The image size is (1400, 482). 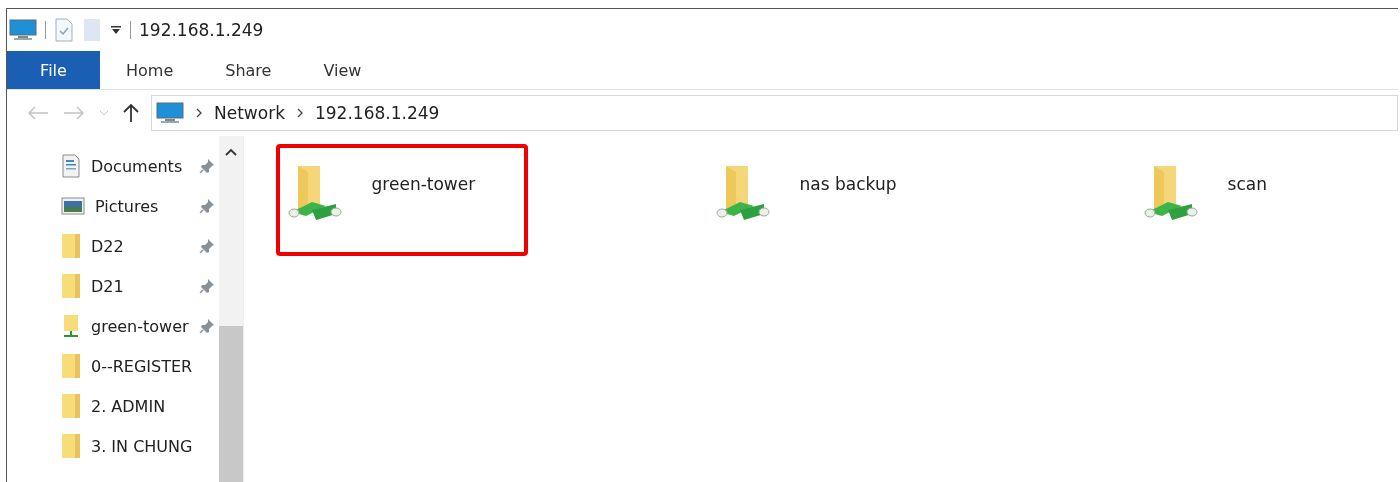 What do you see at coordinates (140, 166) in the screenshot?
I see `sidebar-item: Documents` at bounding box center [140, 166].